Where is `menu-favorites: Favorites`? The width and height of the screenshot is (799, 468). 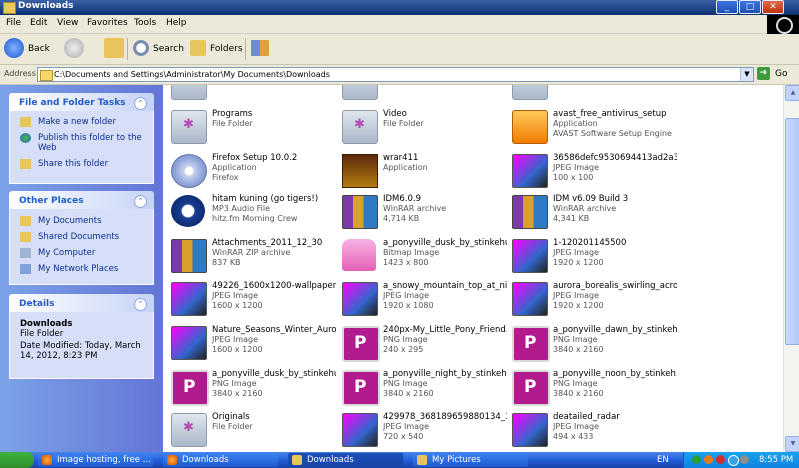
menu-favorites: Favorites is located at coordinates (107, 23).